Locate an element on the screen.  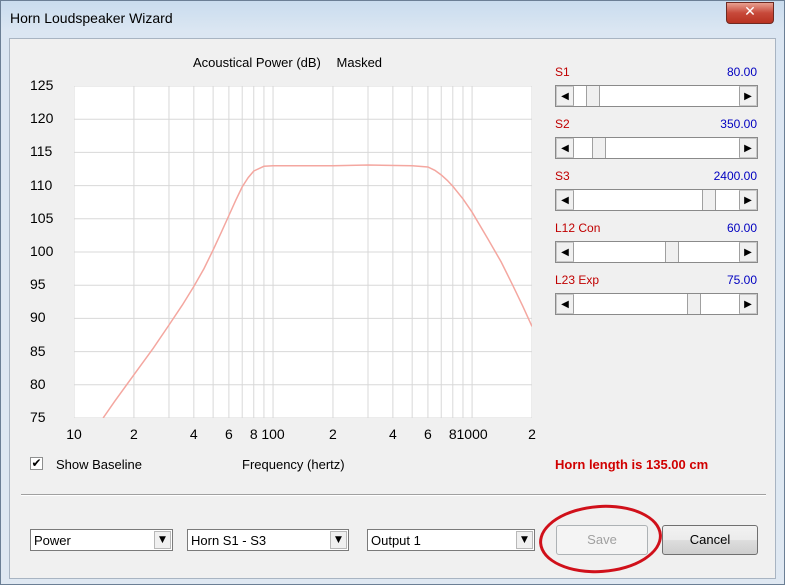
y-tick-label: 105 is located at coordinates (42, 217).